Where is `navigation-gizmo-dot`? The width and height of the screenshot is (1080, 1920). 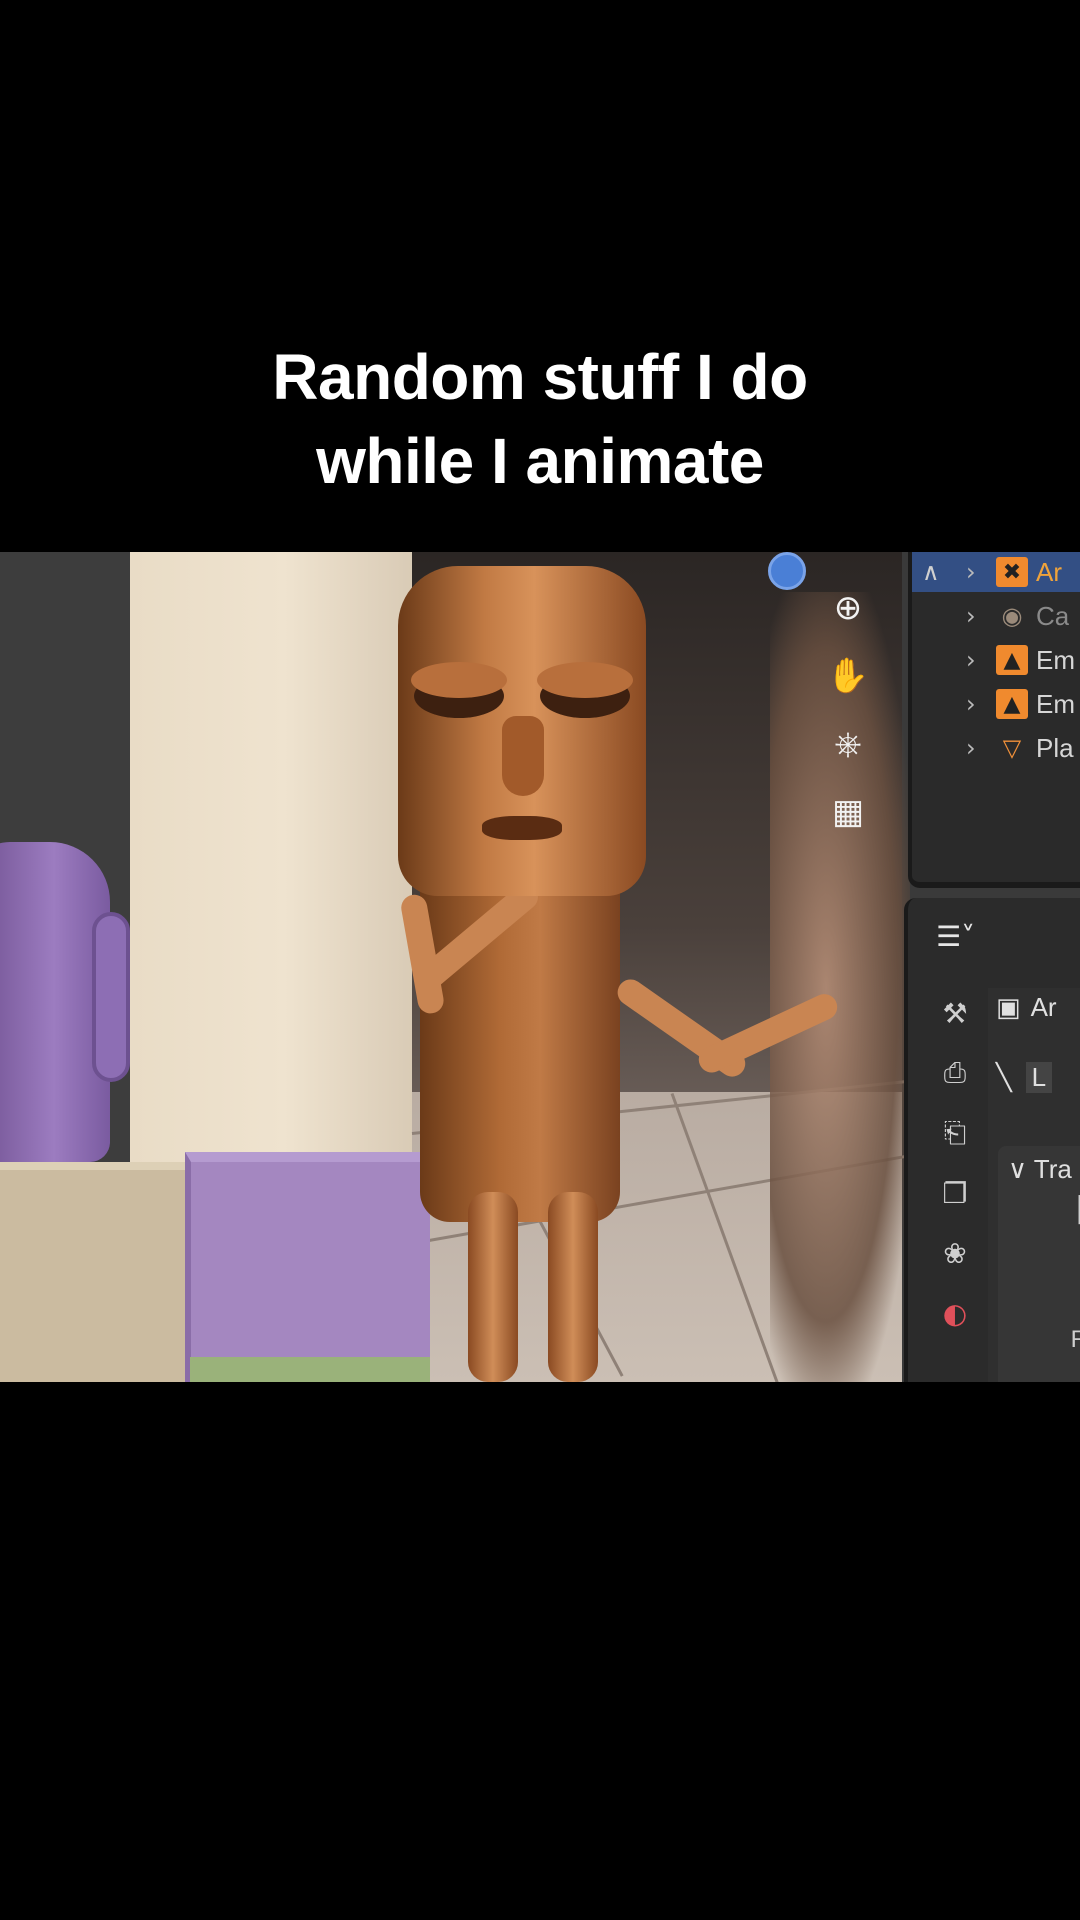 navigation-gizmo-dot is located at coordinates (787, 571).